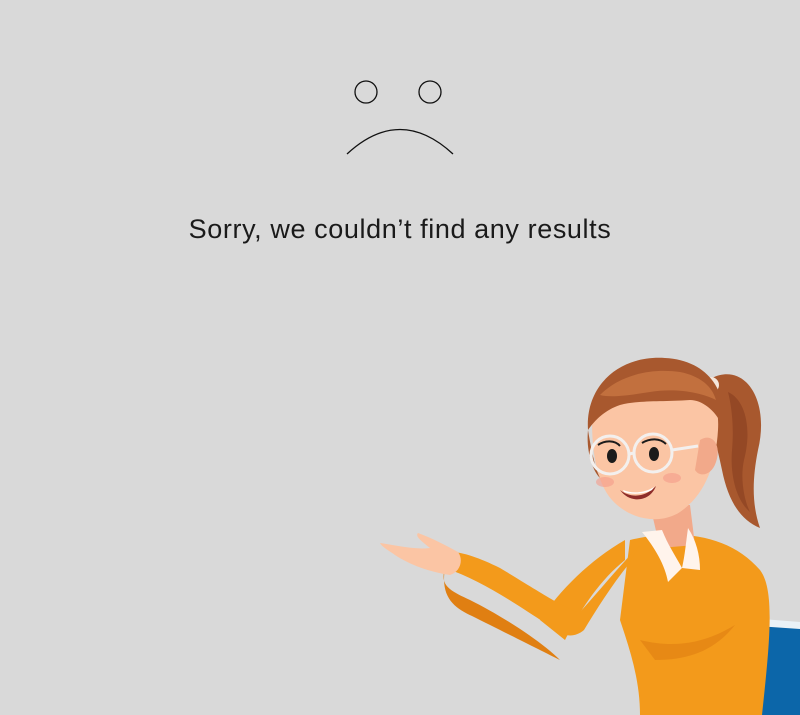  Describe the element at coordinates (400, 117) in the screenshot. I see `sad-face-icon` at that location.